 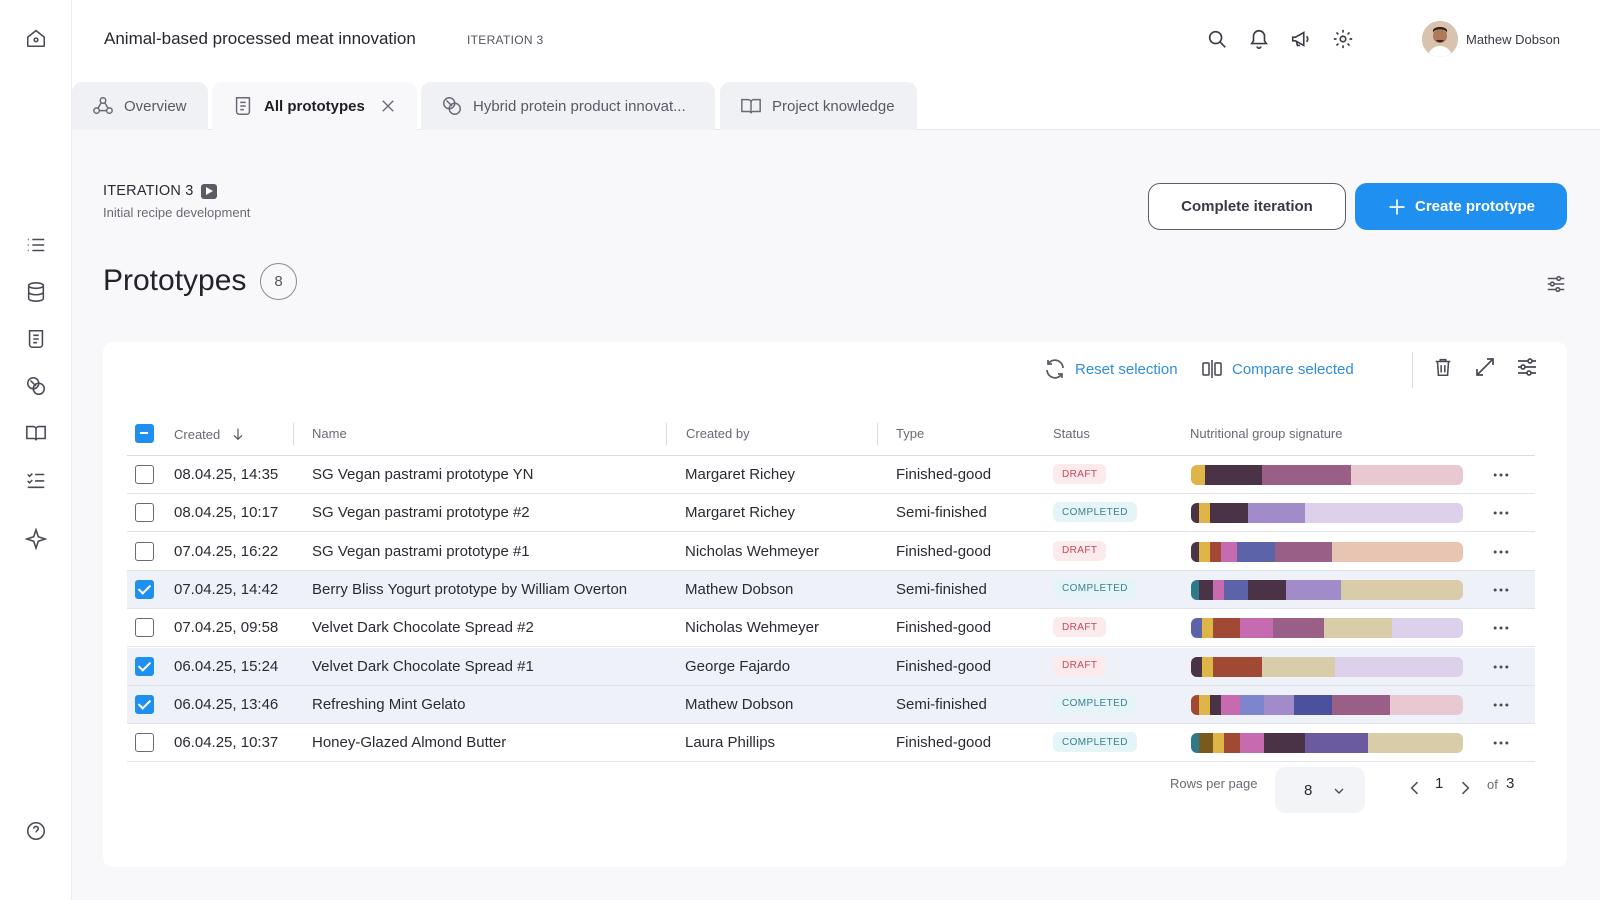 I want to click on chevron-left-icon, so click(x=1415, y=788).